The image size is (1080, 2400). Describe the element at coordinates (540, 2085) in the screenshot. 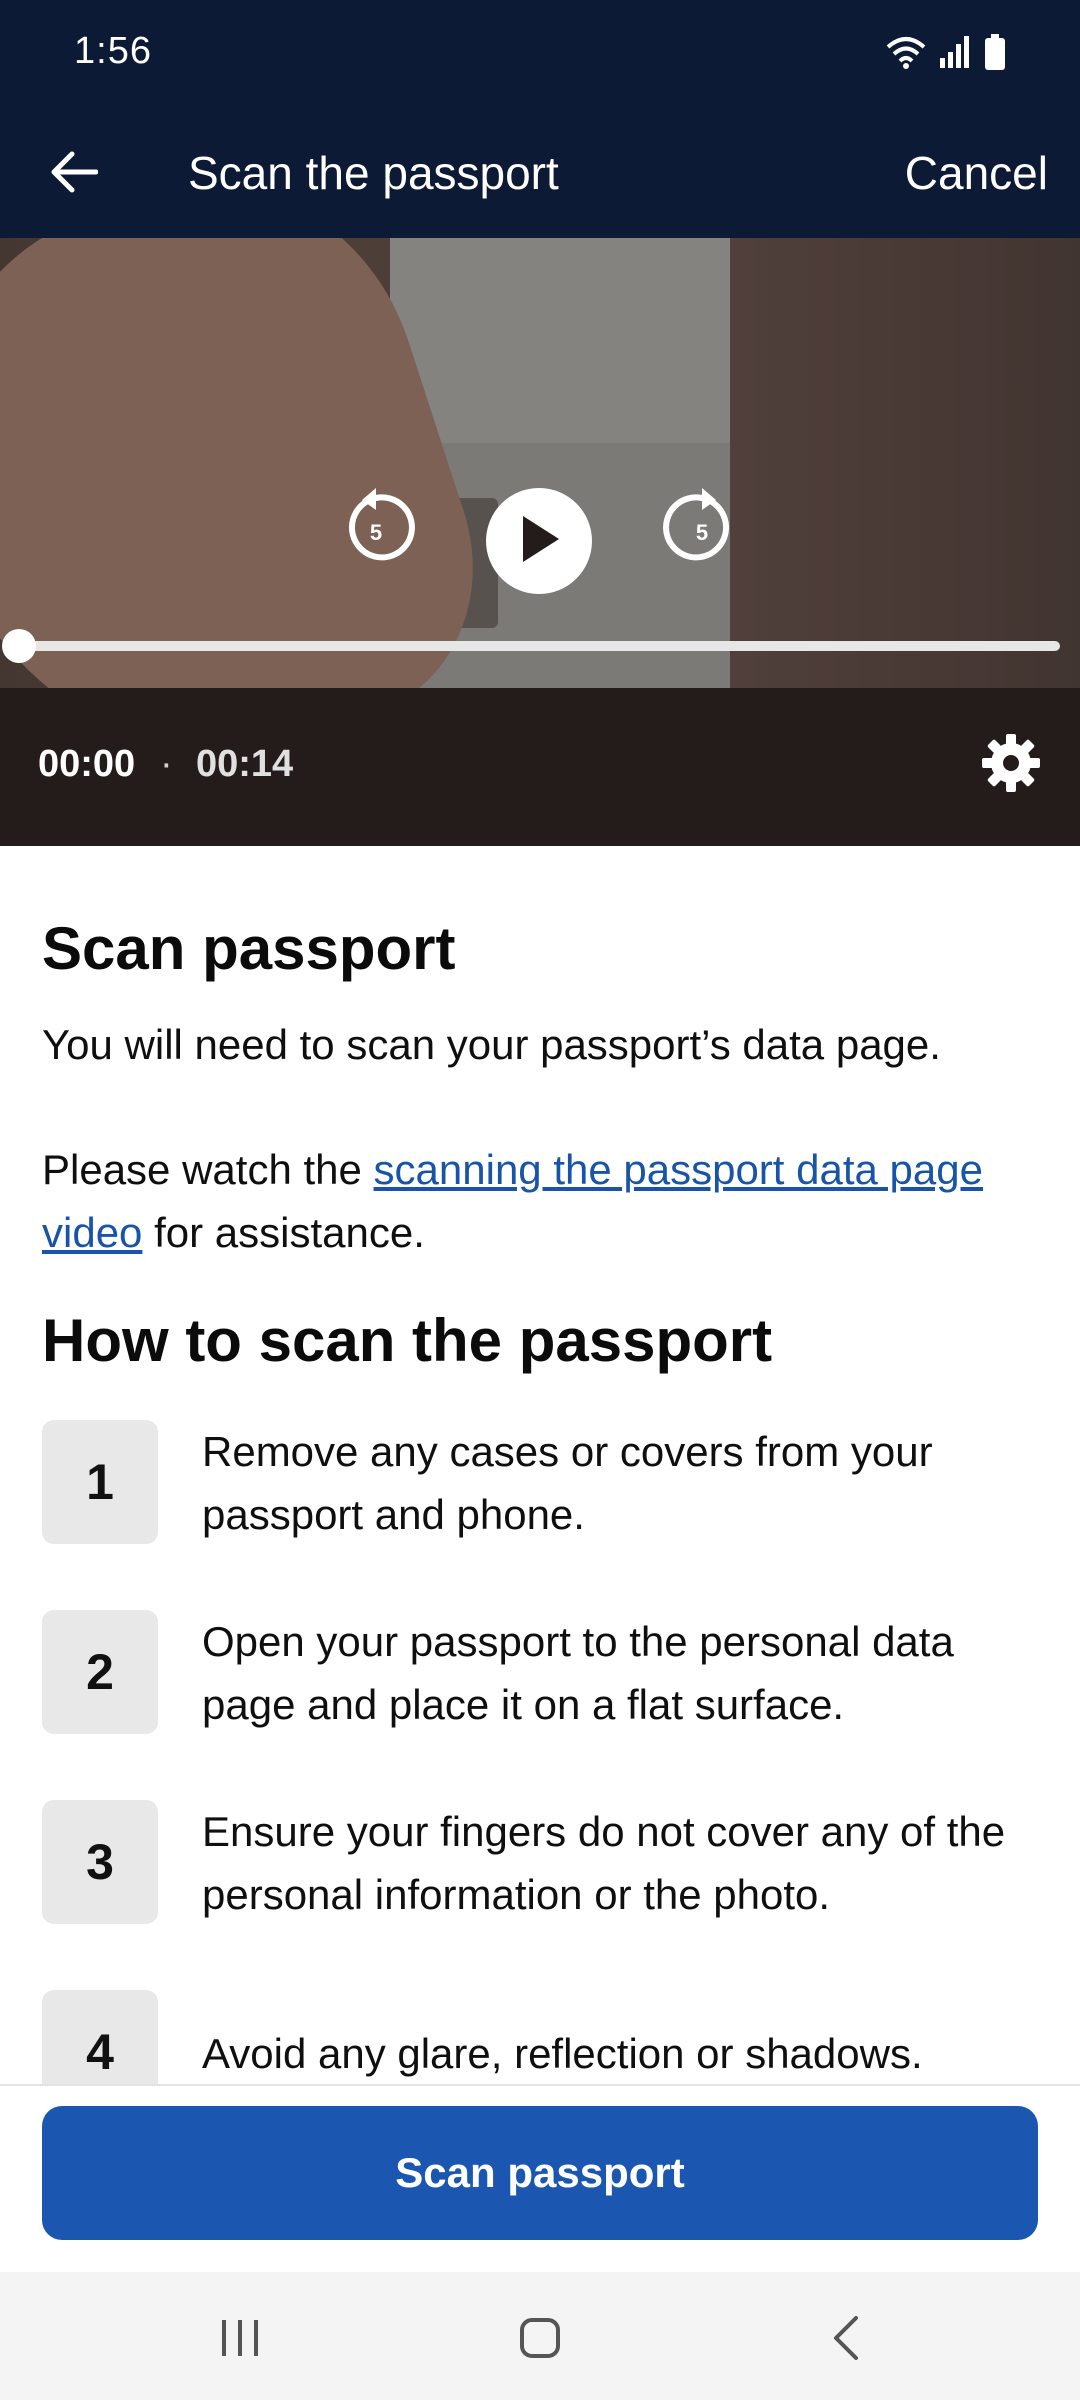

I see `footer-divider` at that location.